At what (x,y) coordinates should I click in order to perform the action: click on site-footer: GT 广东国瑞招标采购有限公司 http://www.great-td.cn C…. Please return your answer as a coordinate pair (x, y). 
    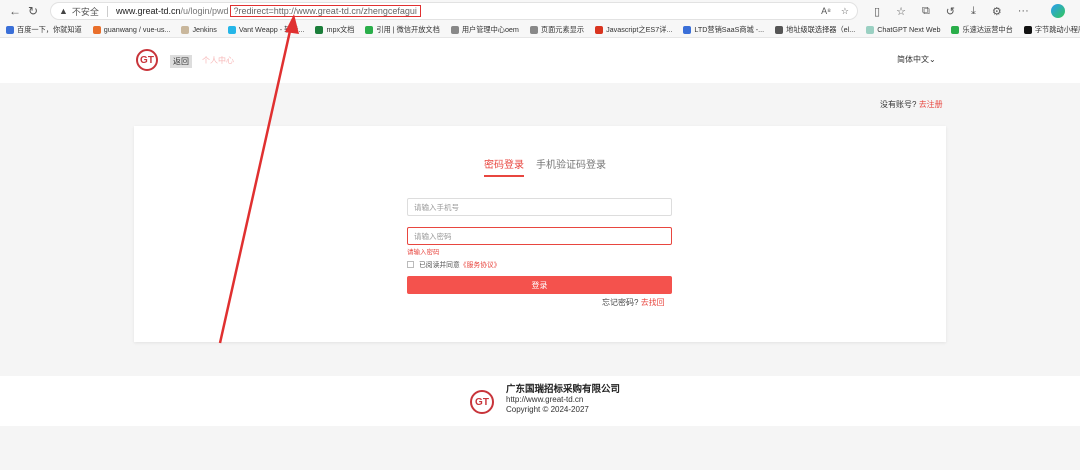
    Looking at the image, I should click on (540, 401).